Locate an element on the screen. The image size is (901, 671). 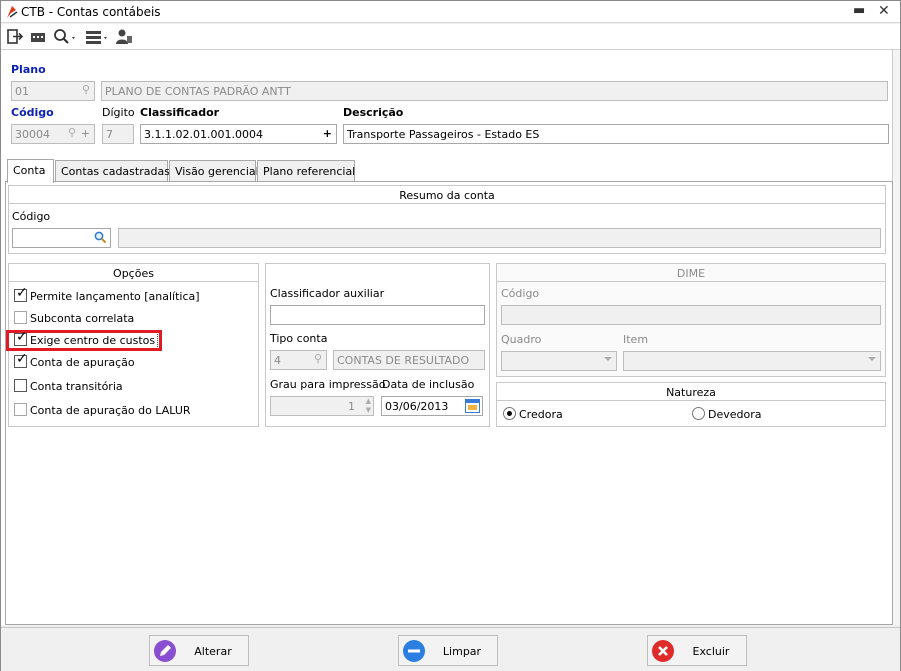
vertical-scrollbar is located at coordinates (896, 337).